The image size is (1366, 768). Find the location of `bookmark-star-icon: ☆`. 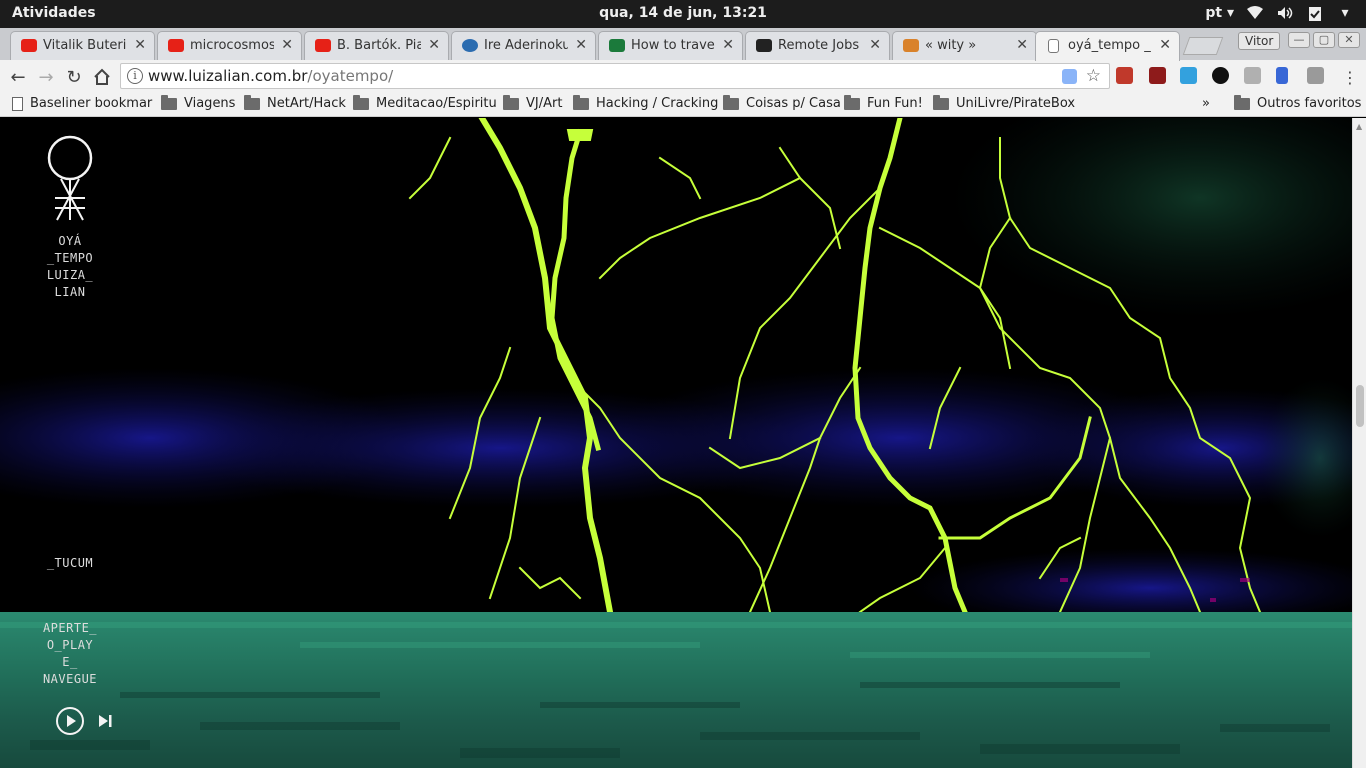

bookmark-star-icon: ☆ is located at coordinates (1093, 76).